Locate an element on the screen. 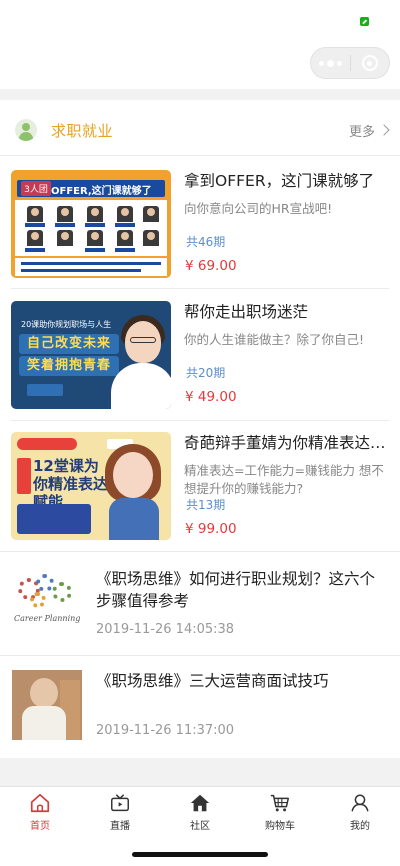 The image size is (400, 866). course-price: ¥ 69.00 is located at coordinates (211, 266).